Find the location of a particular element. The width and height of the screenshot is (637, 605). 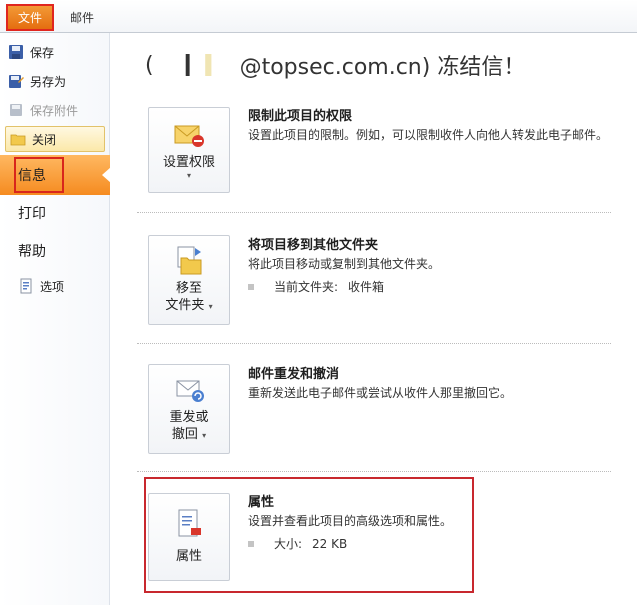

resend-label: 重发或 is located at coordinates (189, 417).